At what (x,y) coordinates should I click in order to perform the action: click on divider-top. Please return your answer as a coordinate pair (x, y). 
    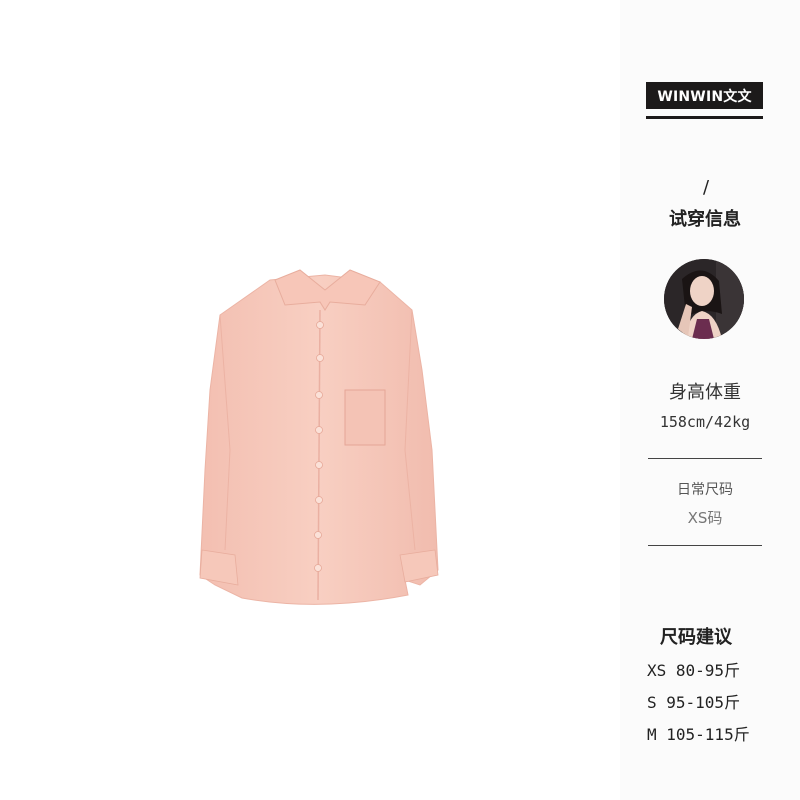
    Looking at the image, I should click on (705, 458).